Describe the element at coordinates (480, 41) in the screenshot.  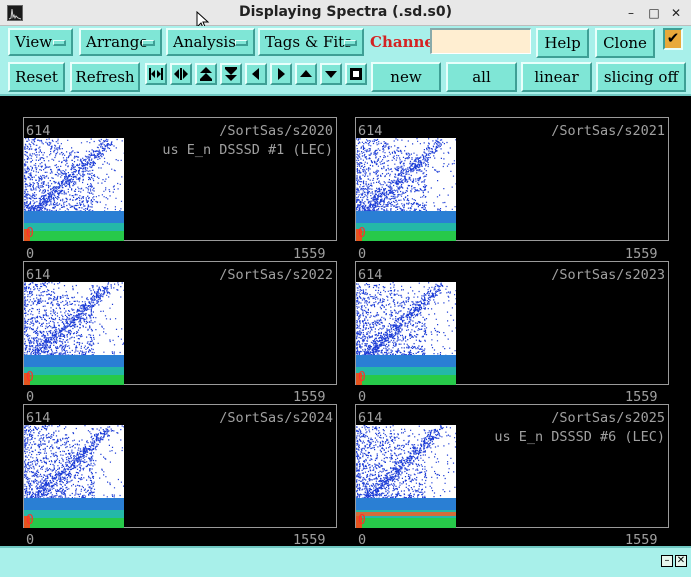
I see `channel-input` at that location.